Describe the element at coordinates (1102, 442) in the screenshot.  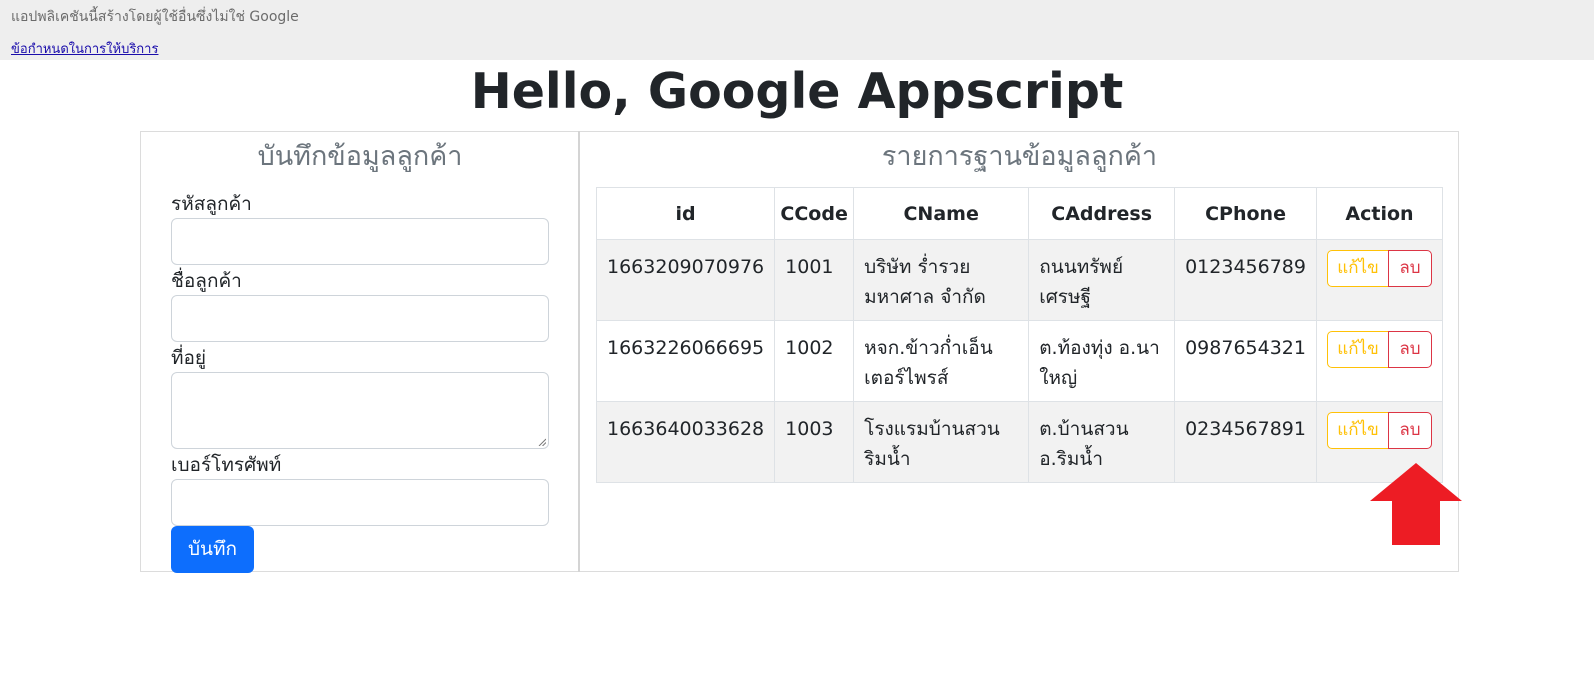
I see `cell-caddress: ต.บ้านสวน อ.ริมน้ำ` at that location.